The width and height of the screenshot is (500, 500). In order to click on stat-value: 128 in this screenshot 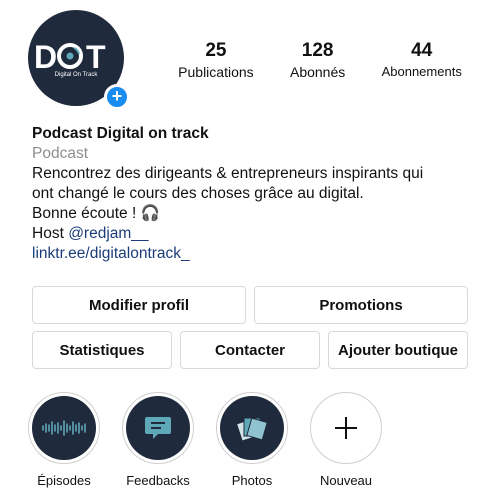, I will do `click(317, 50)`.